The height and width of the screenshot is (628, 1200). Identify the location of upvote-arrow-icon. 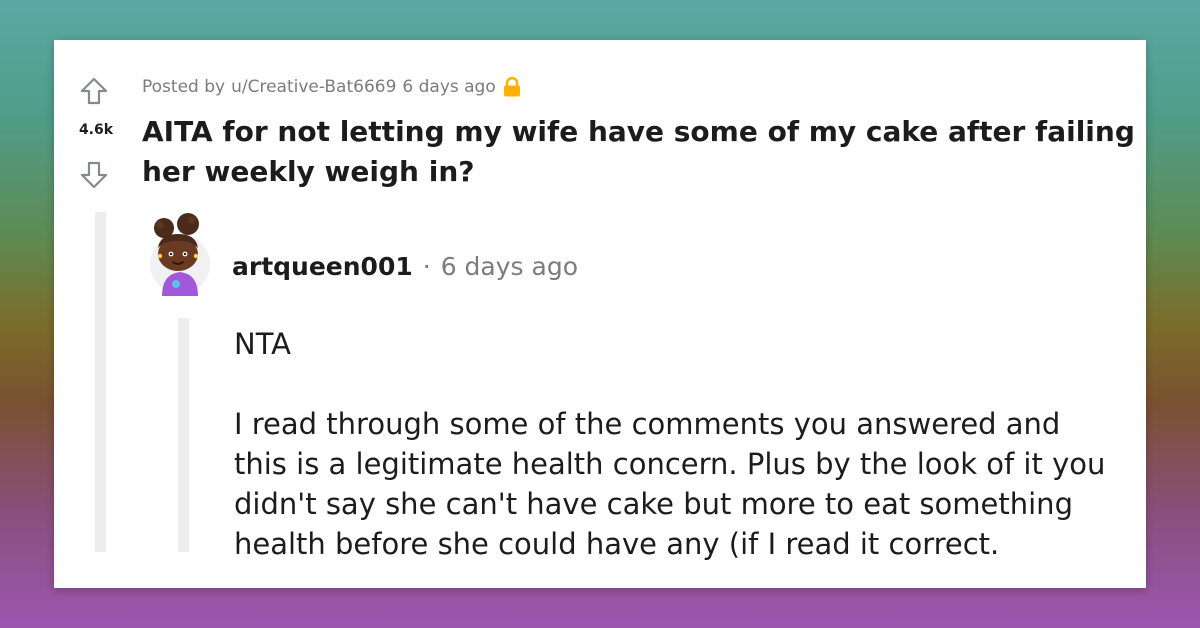
(94, 91).